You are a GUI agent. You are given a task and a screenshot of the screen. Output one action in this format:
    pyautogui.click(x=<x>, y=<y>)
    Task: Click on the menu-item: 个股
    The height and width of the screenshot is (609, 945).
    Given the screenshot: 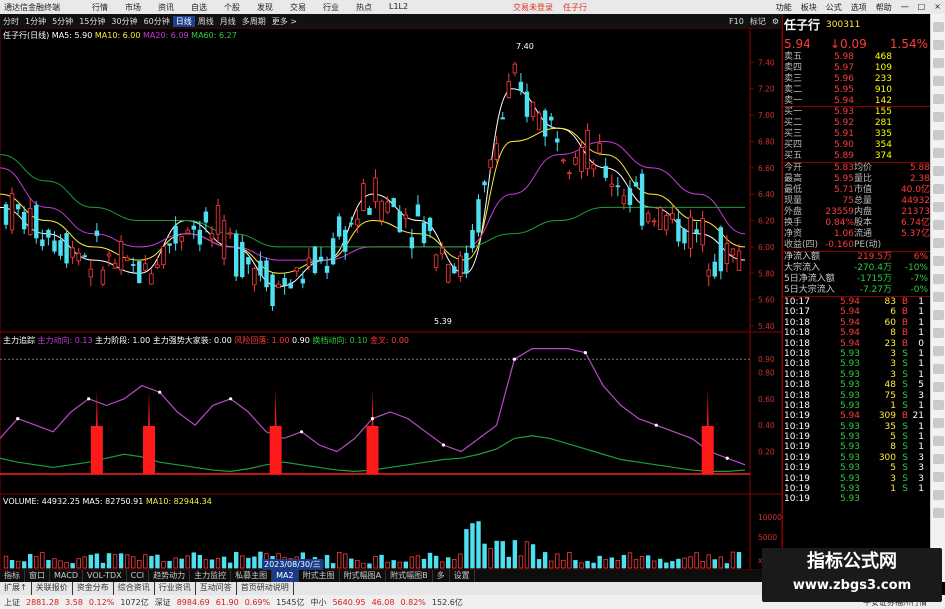 What is the action you would take?
    pyautogui.click(x=232, y=7)
    